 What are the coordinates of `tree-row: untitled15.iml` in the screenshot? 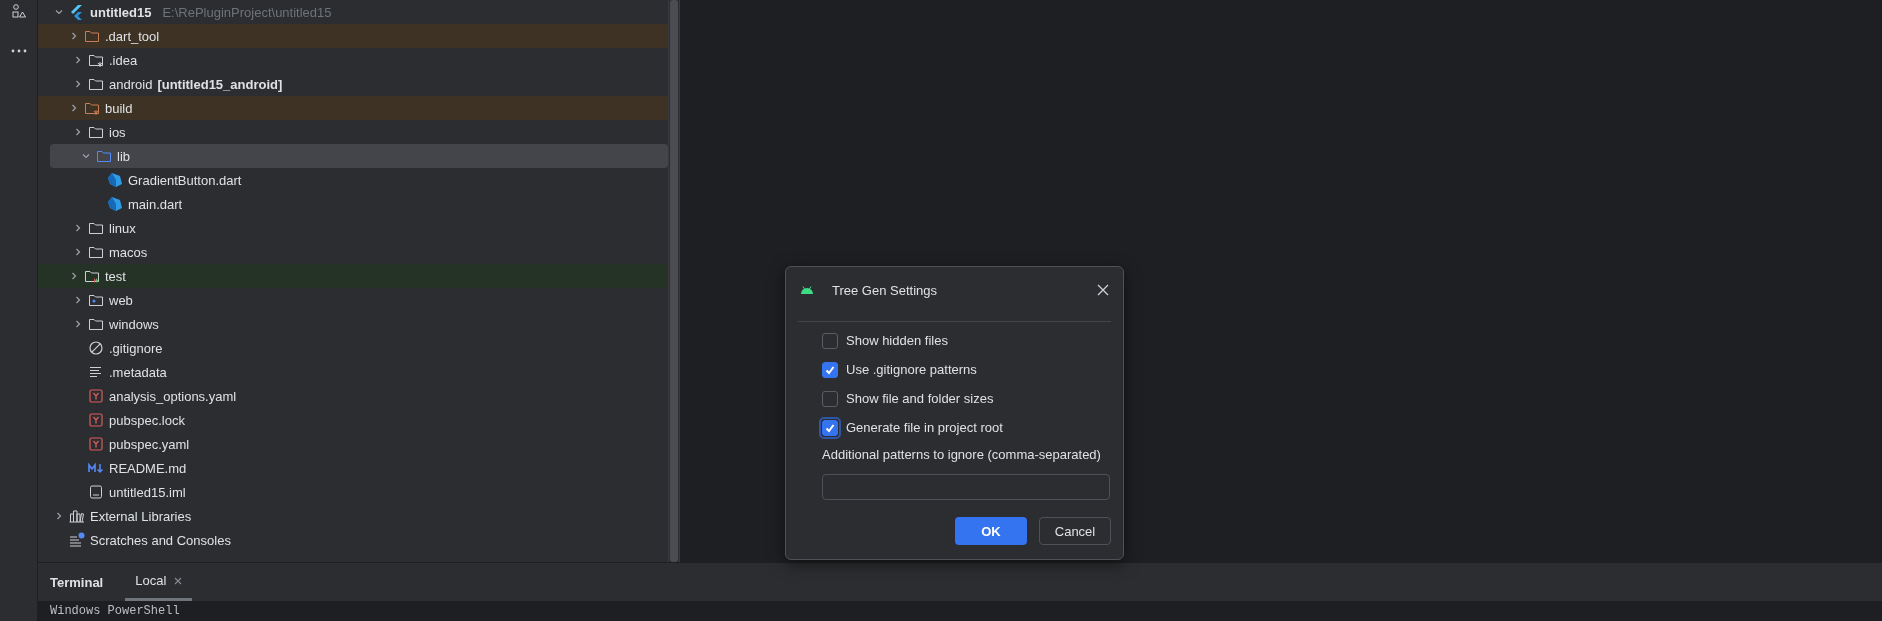 It's located at (355, 492).